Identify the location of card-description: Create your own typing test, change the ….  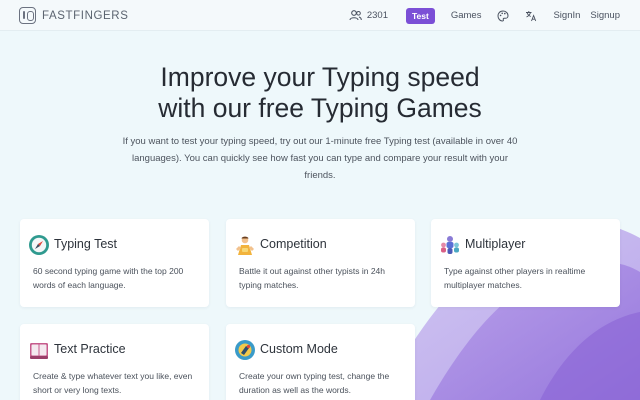
(314, 383).